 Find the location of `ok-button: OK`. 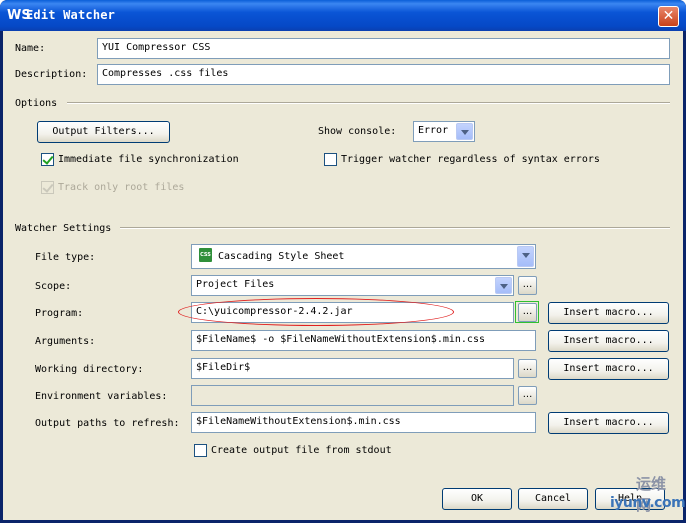

ok-button: OK is located at coordinates (477, 499).